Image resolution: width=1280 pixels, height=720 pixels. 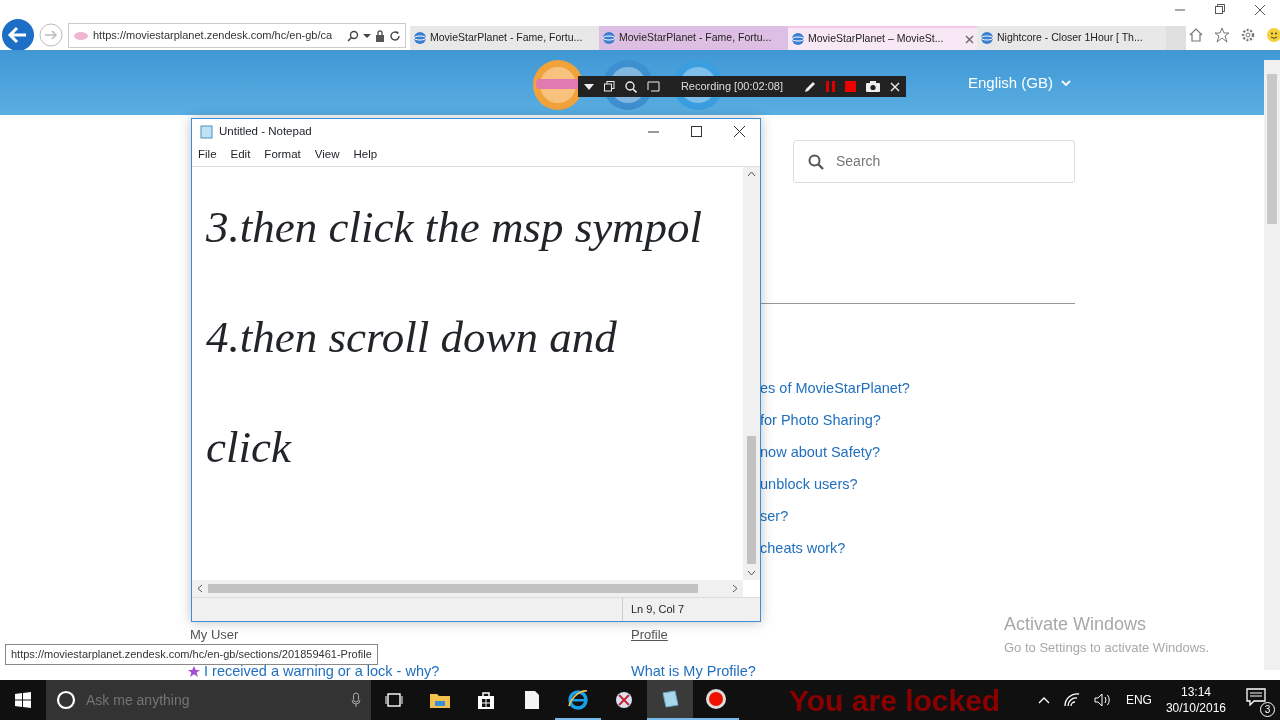 I want to click on notification-icon, so click(x=1256, y=696).